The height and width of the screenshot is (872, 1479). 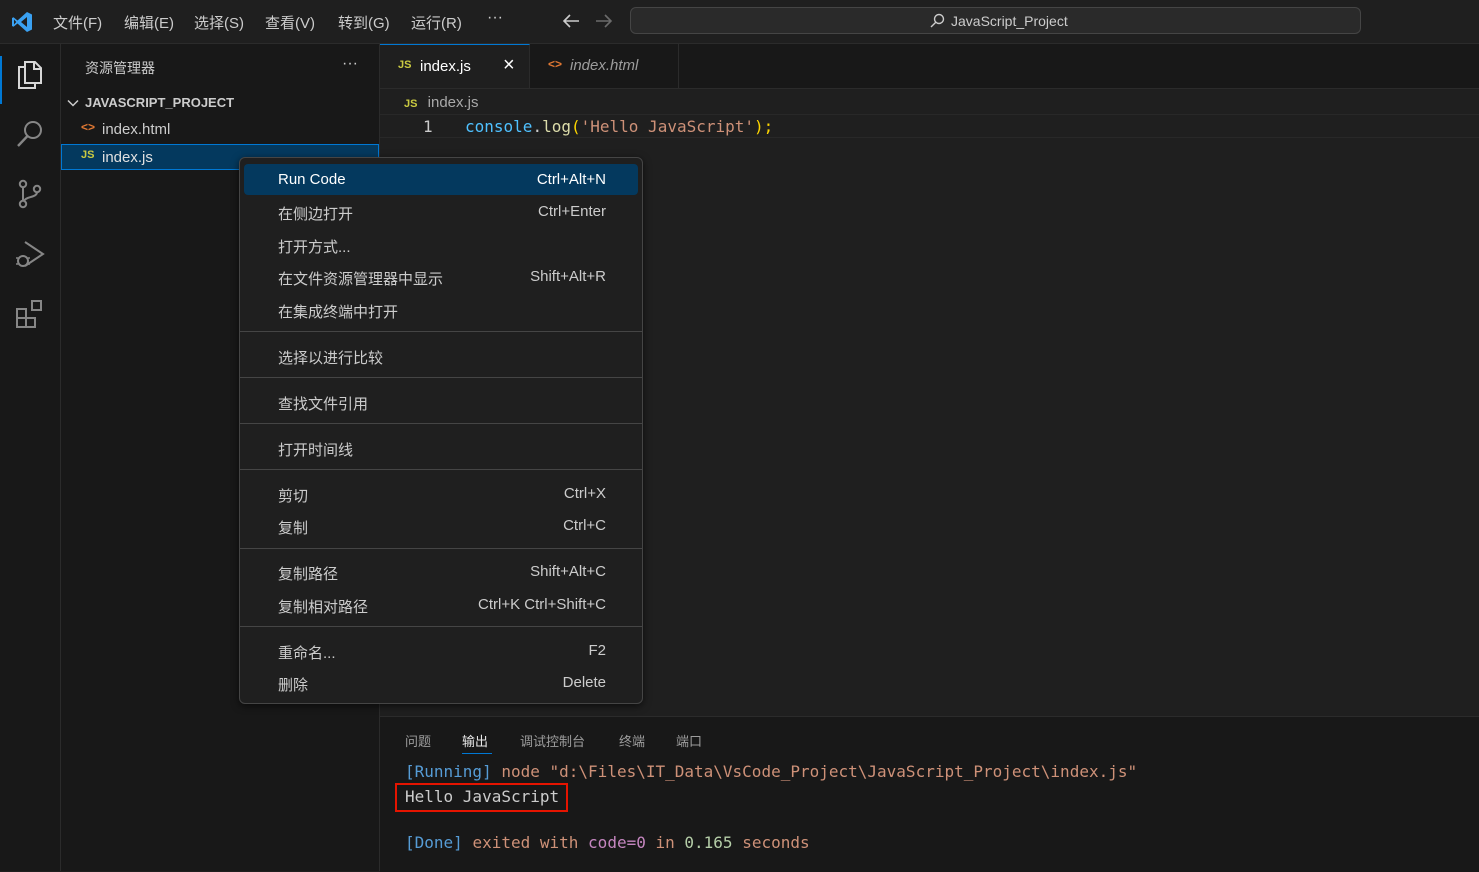 What do you see at coordinates (568, 276) in the screenshot?
I see `menu-item-shortcut: Shift+Alt+R` at bounding box center [568, 276].